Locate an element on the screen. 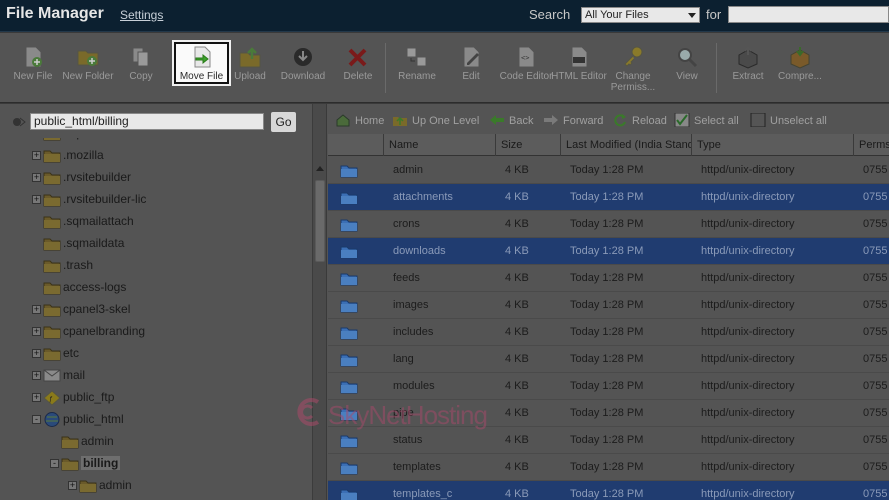 The width and height of the screenshot is (889, 500). scroll-thumb is located at coordinates (320, 221).